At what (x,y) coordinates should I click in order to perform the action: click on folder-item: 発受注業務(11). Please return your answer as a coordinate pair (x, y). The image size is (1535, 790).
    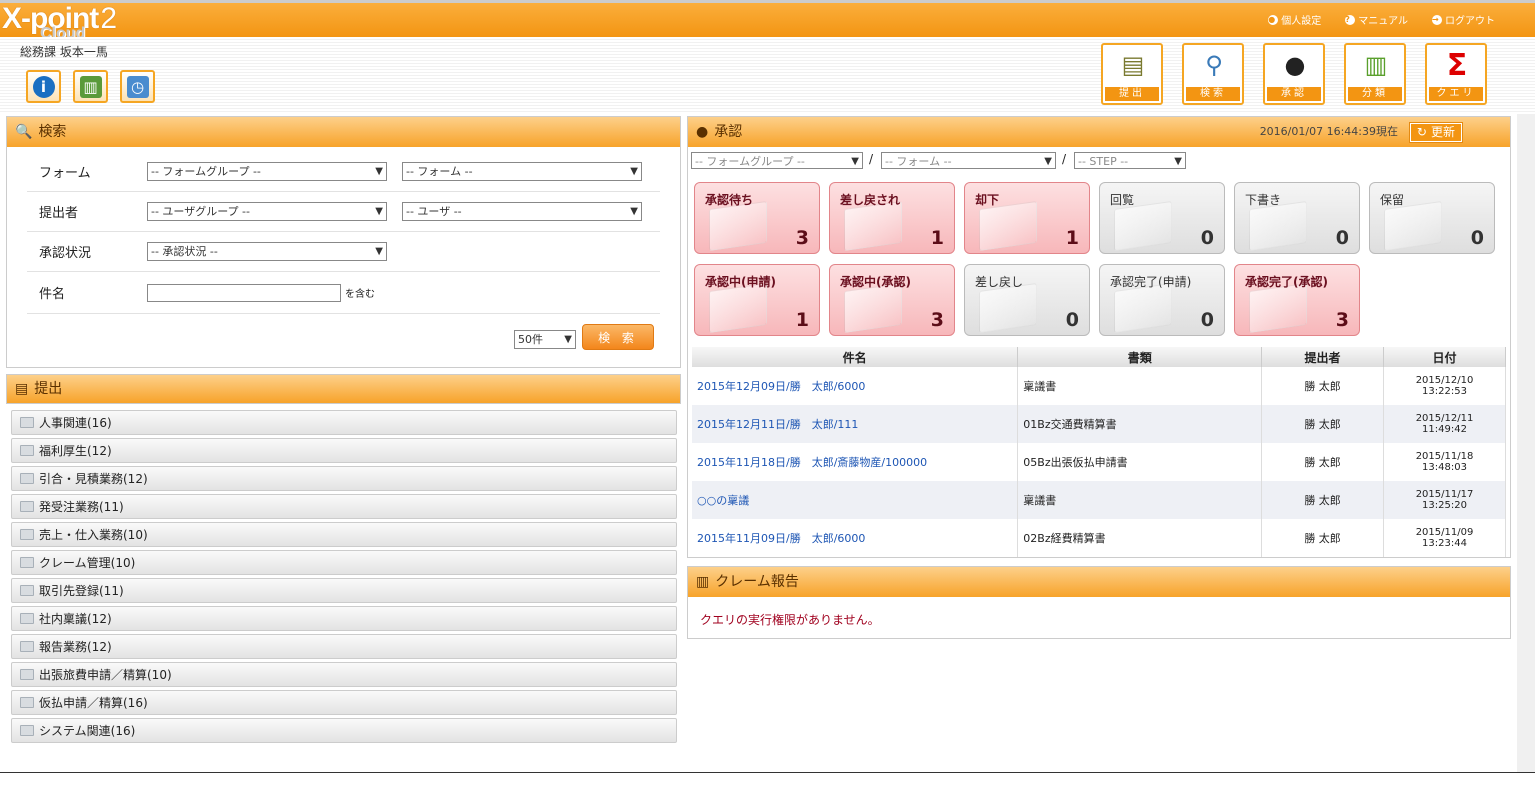
    Looking at the image, I should click on (344, 506).